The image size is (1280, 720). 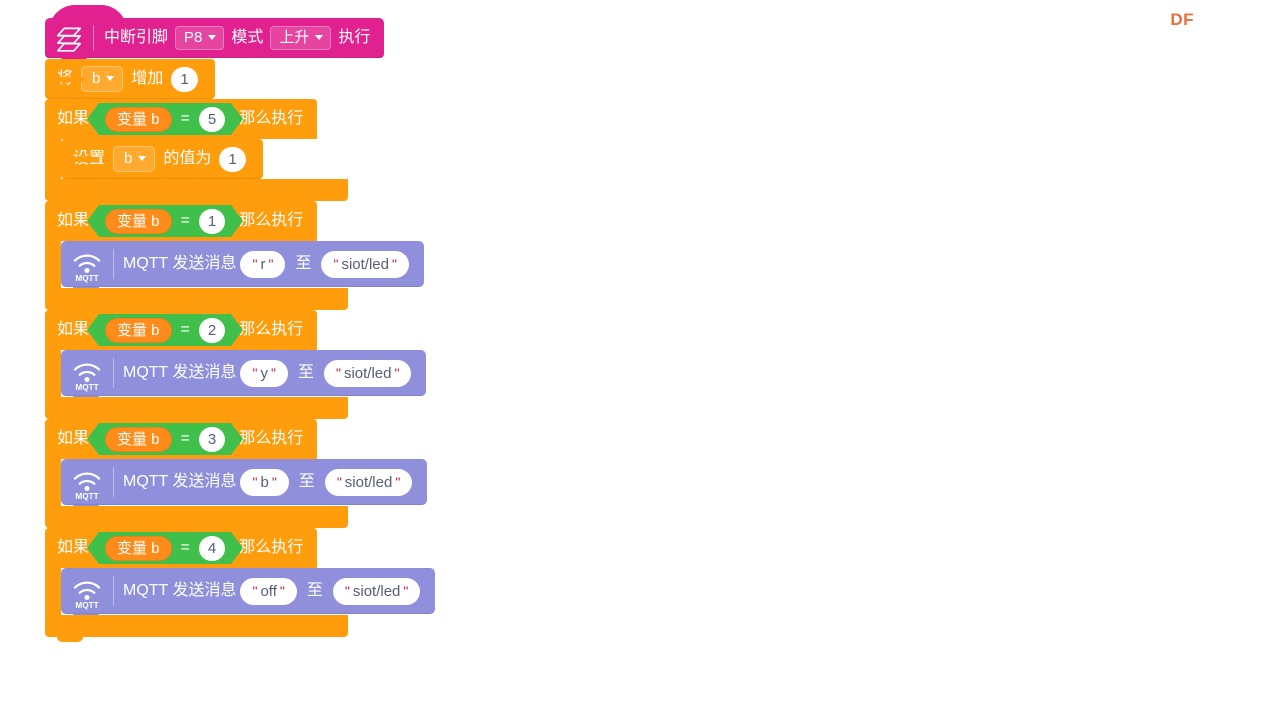 I want to click on mqtt-send-block: MQTT MQTT 发送消息 " y " 至 " siot/led ", so click(x=244, y=375).